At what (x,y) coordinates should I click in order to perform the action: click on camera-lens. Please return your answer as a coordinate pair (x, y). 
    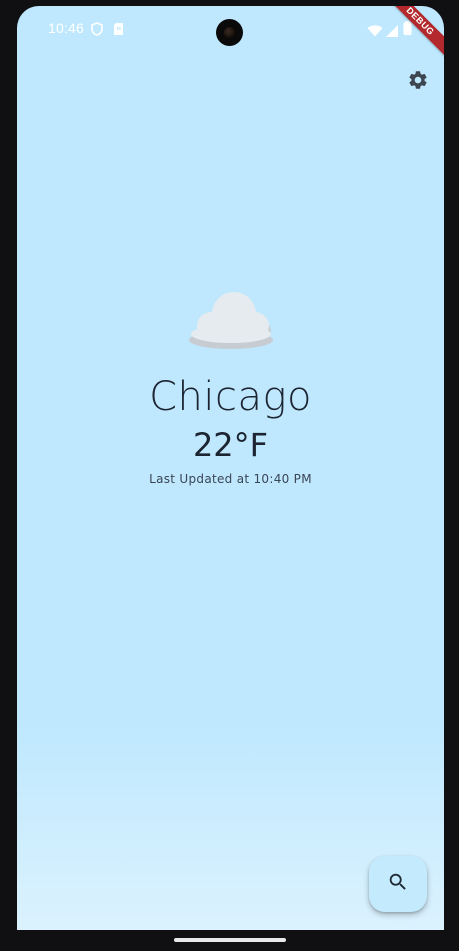
    Looking at the image, I should click on (229, 32).